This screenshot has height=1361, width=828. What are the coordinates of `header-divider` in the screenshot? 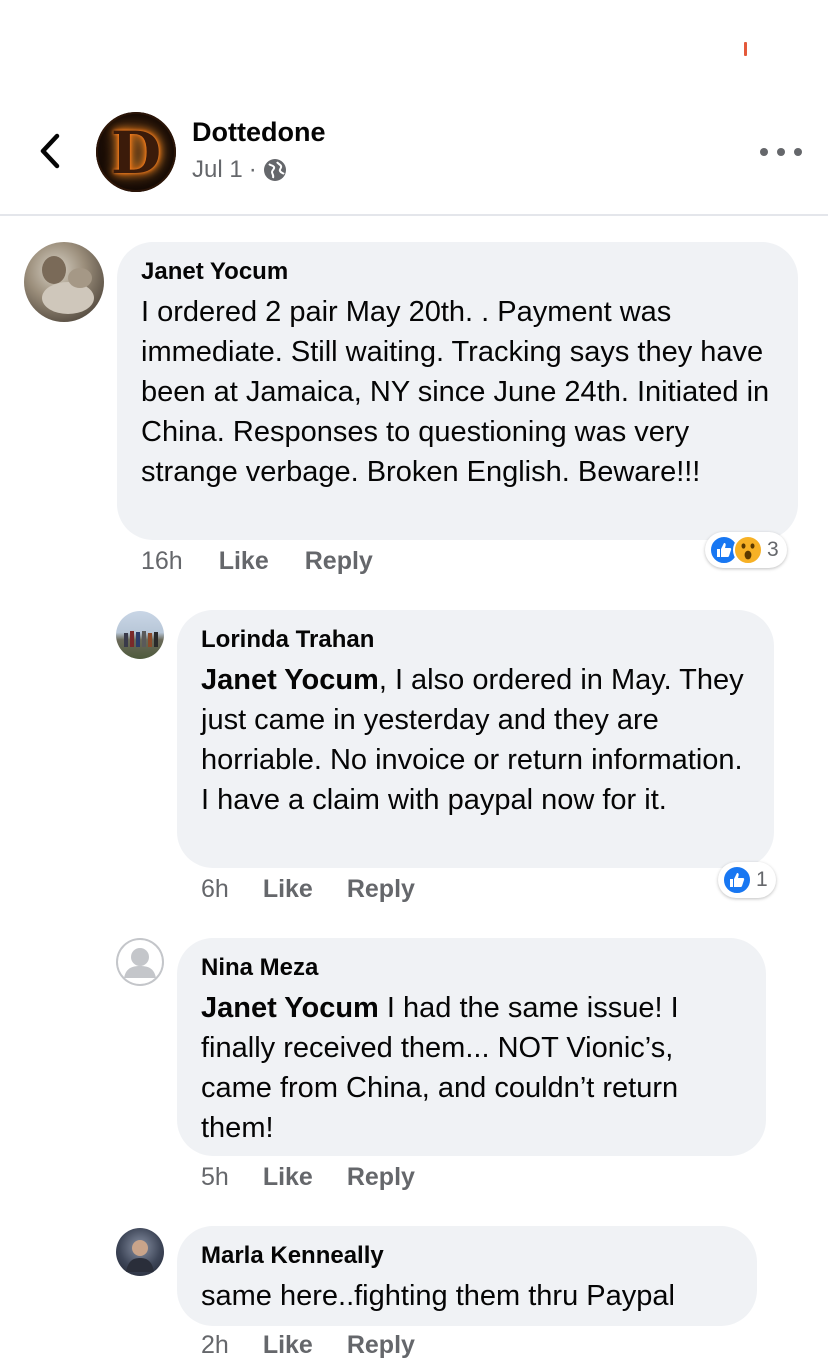 It's located at (414, 215).